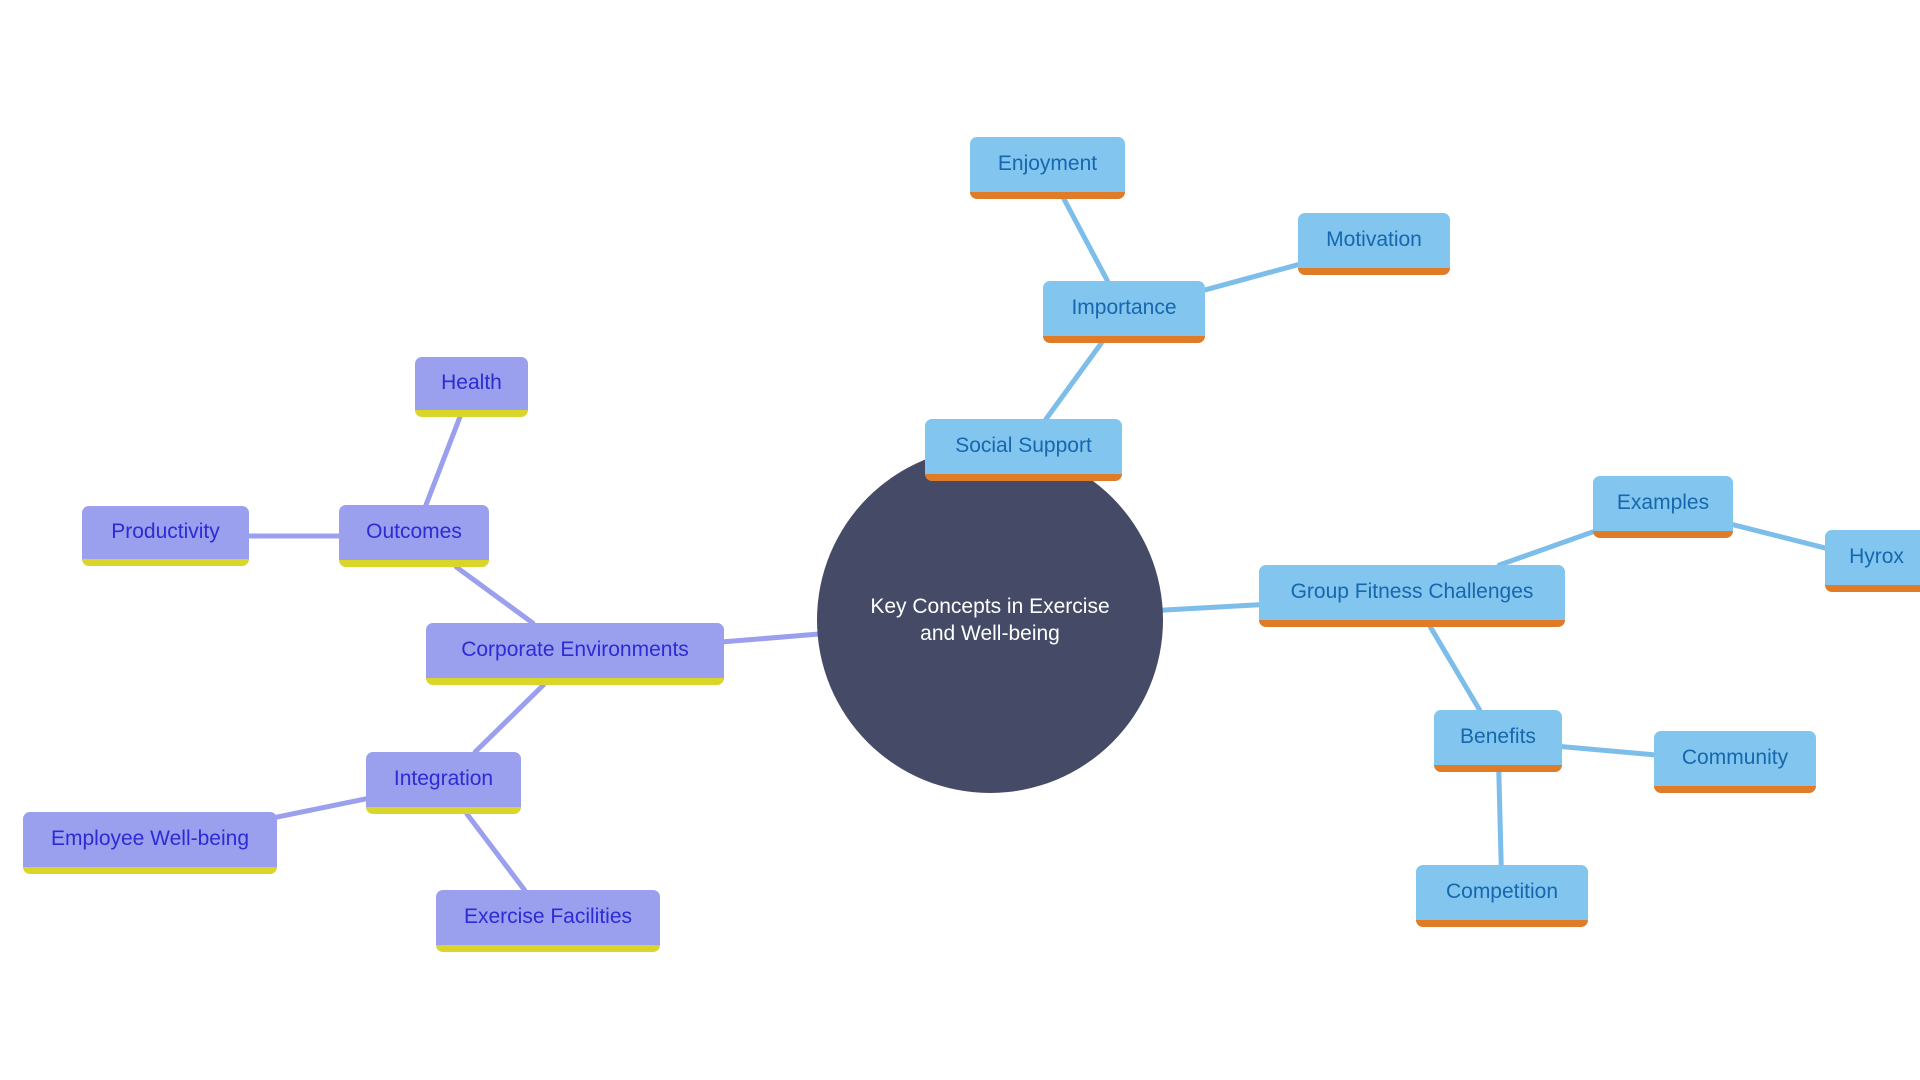 The height and width of the screenshot is (1080, 1920). What do you see at coordinates (575, 650) in the screenshot?
I see `node-label-corporate-environments: Corporate Environments` at bounding box center [575, 650].